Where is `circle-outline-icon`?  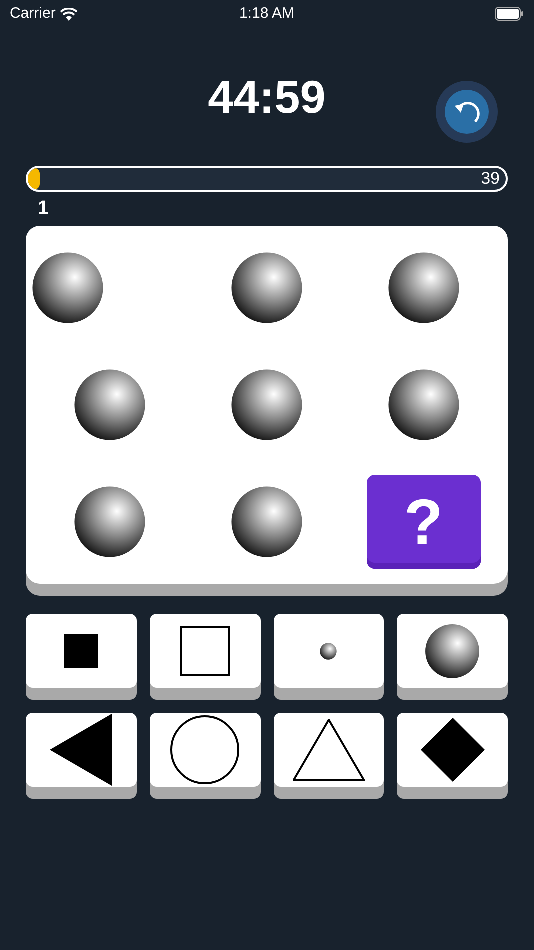 circle-outline-icon is located at coordinates (205, 750).